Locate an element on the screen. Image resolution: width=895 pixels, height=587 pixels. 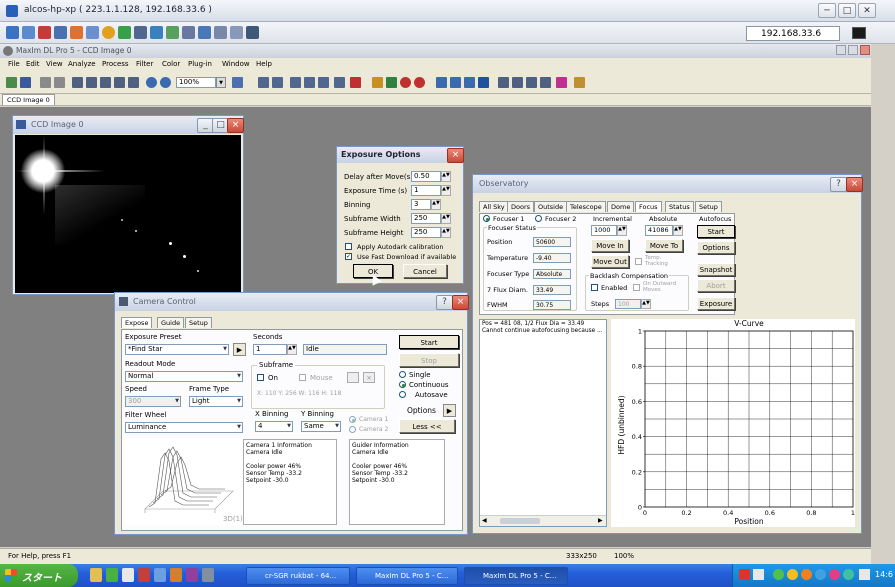
record-icon is located at coordinates (419, 82).